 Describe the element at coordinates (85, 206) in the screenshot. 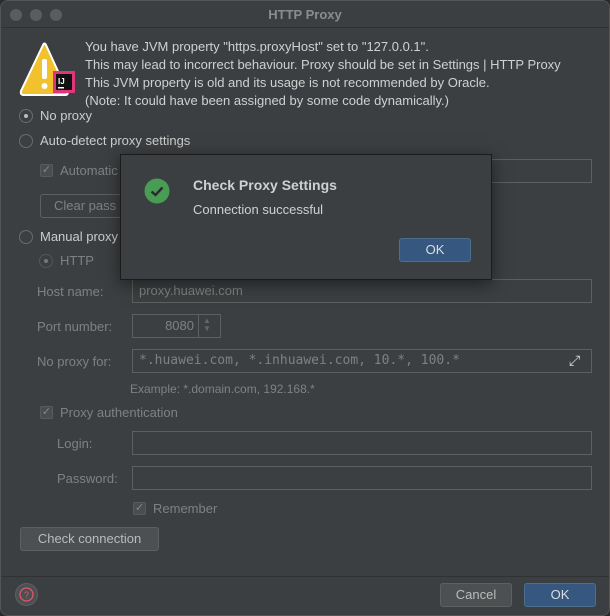

I see `clear-passwords-button: Clear pass` at that location.